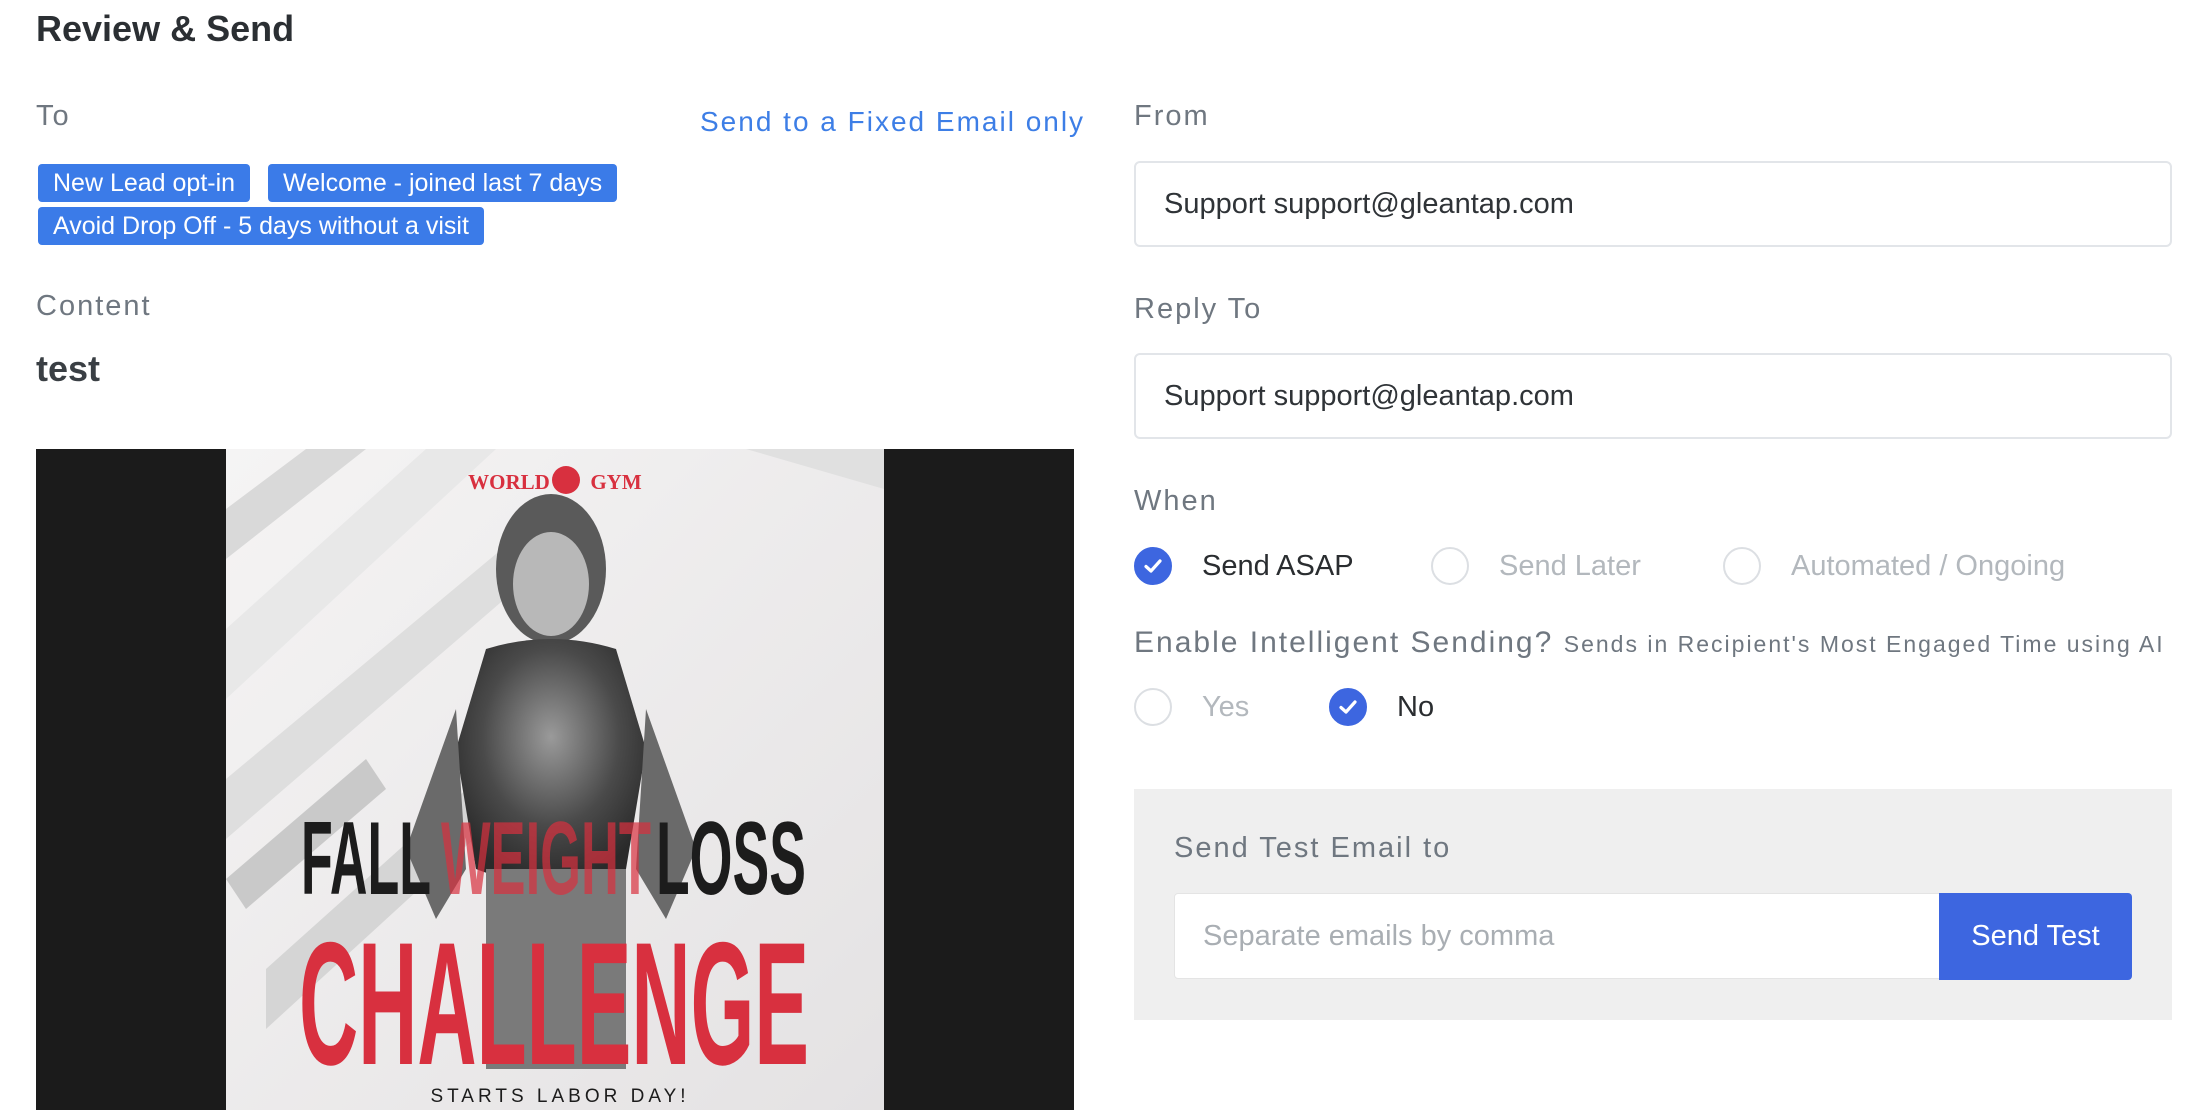  I want to click on intelligent-sending-label: Enable Intelligent Sending?, so click(1344, 642).